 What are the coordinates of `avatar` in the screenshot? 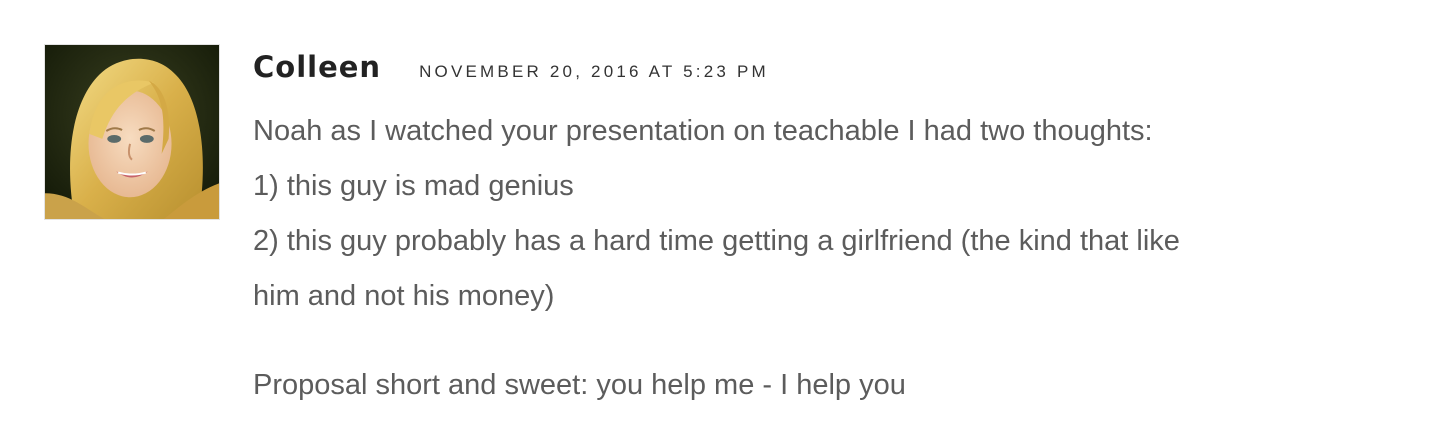 It's located at (132, 132).